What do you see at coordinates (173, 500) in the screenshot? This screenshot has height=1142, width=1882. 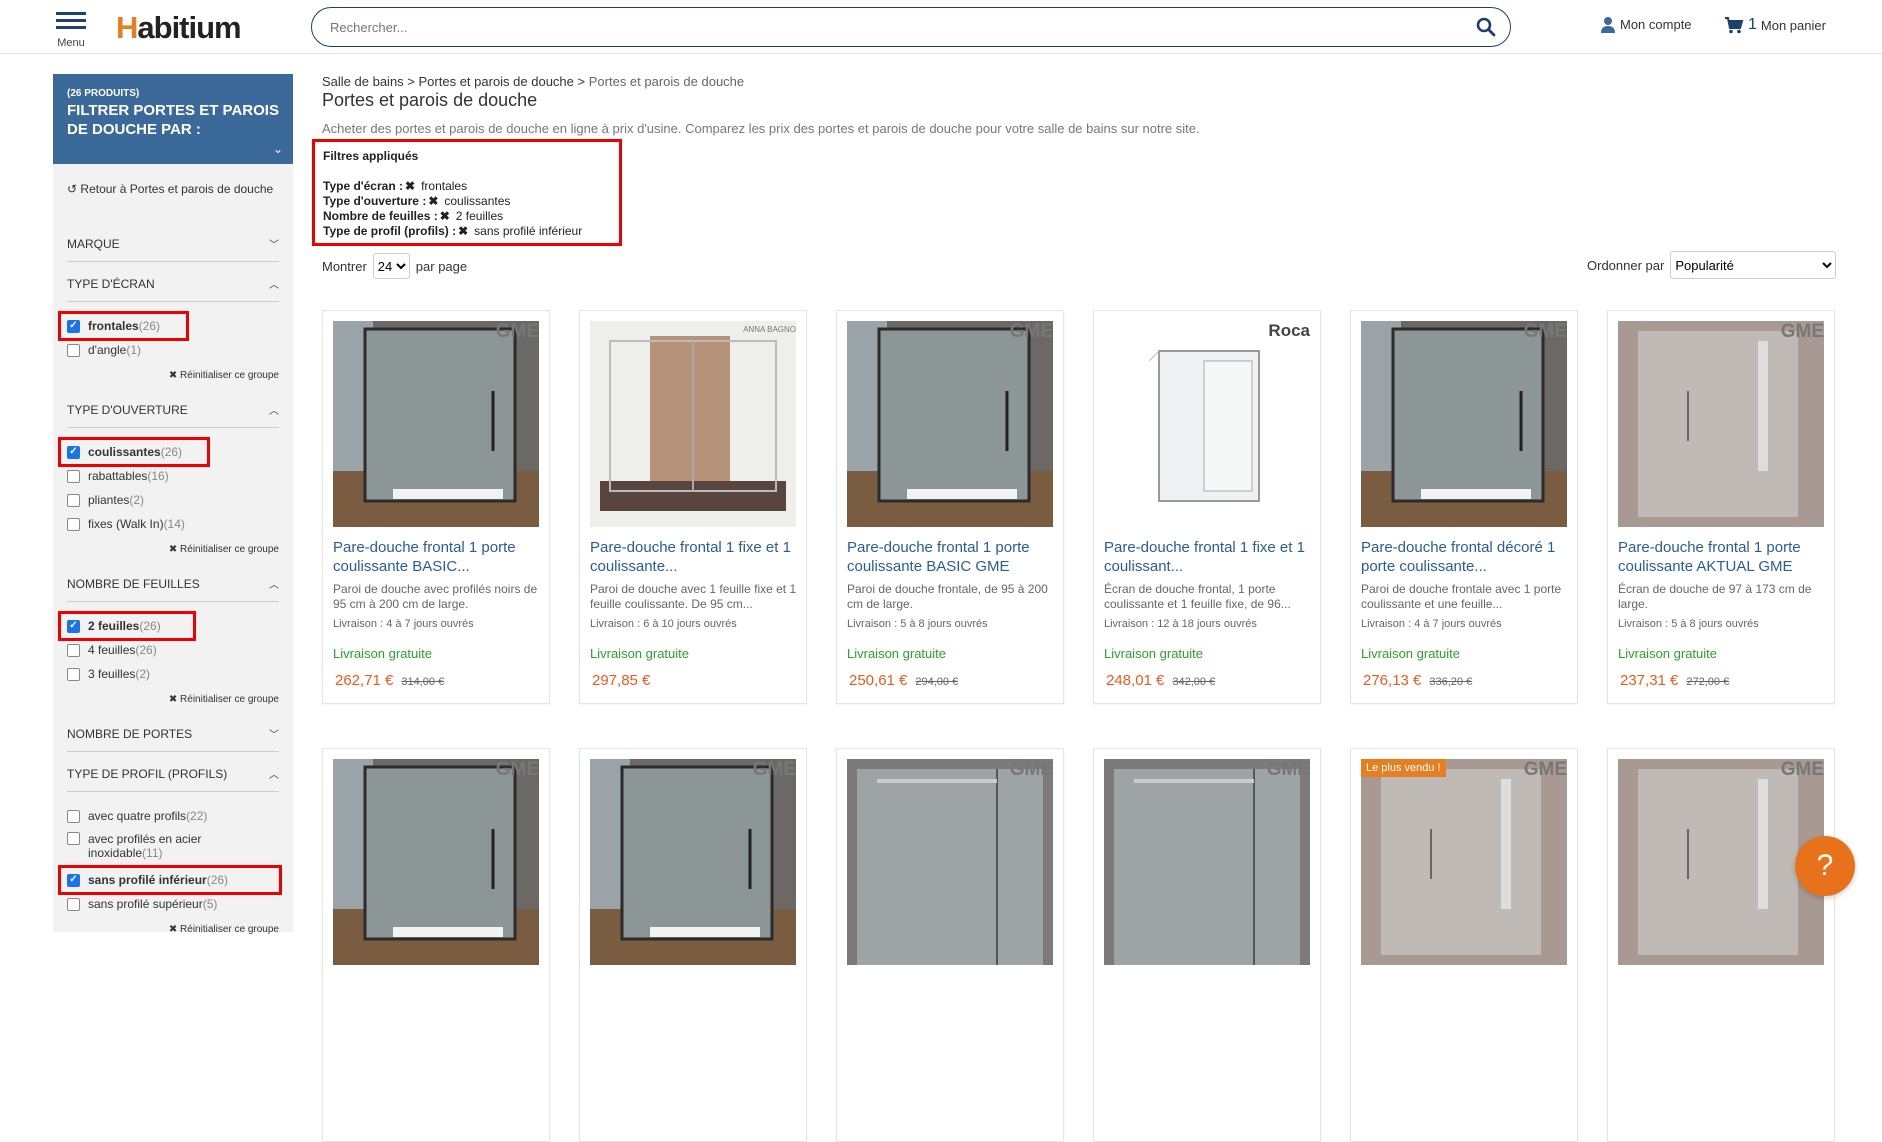 I see `filter-option: pliantes(2)` at bounding box center [173, 500].